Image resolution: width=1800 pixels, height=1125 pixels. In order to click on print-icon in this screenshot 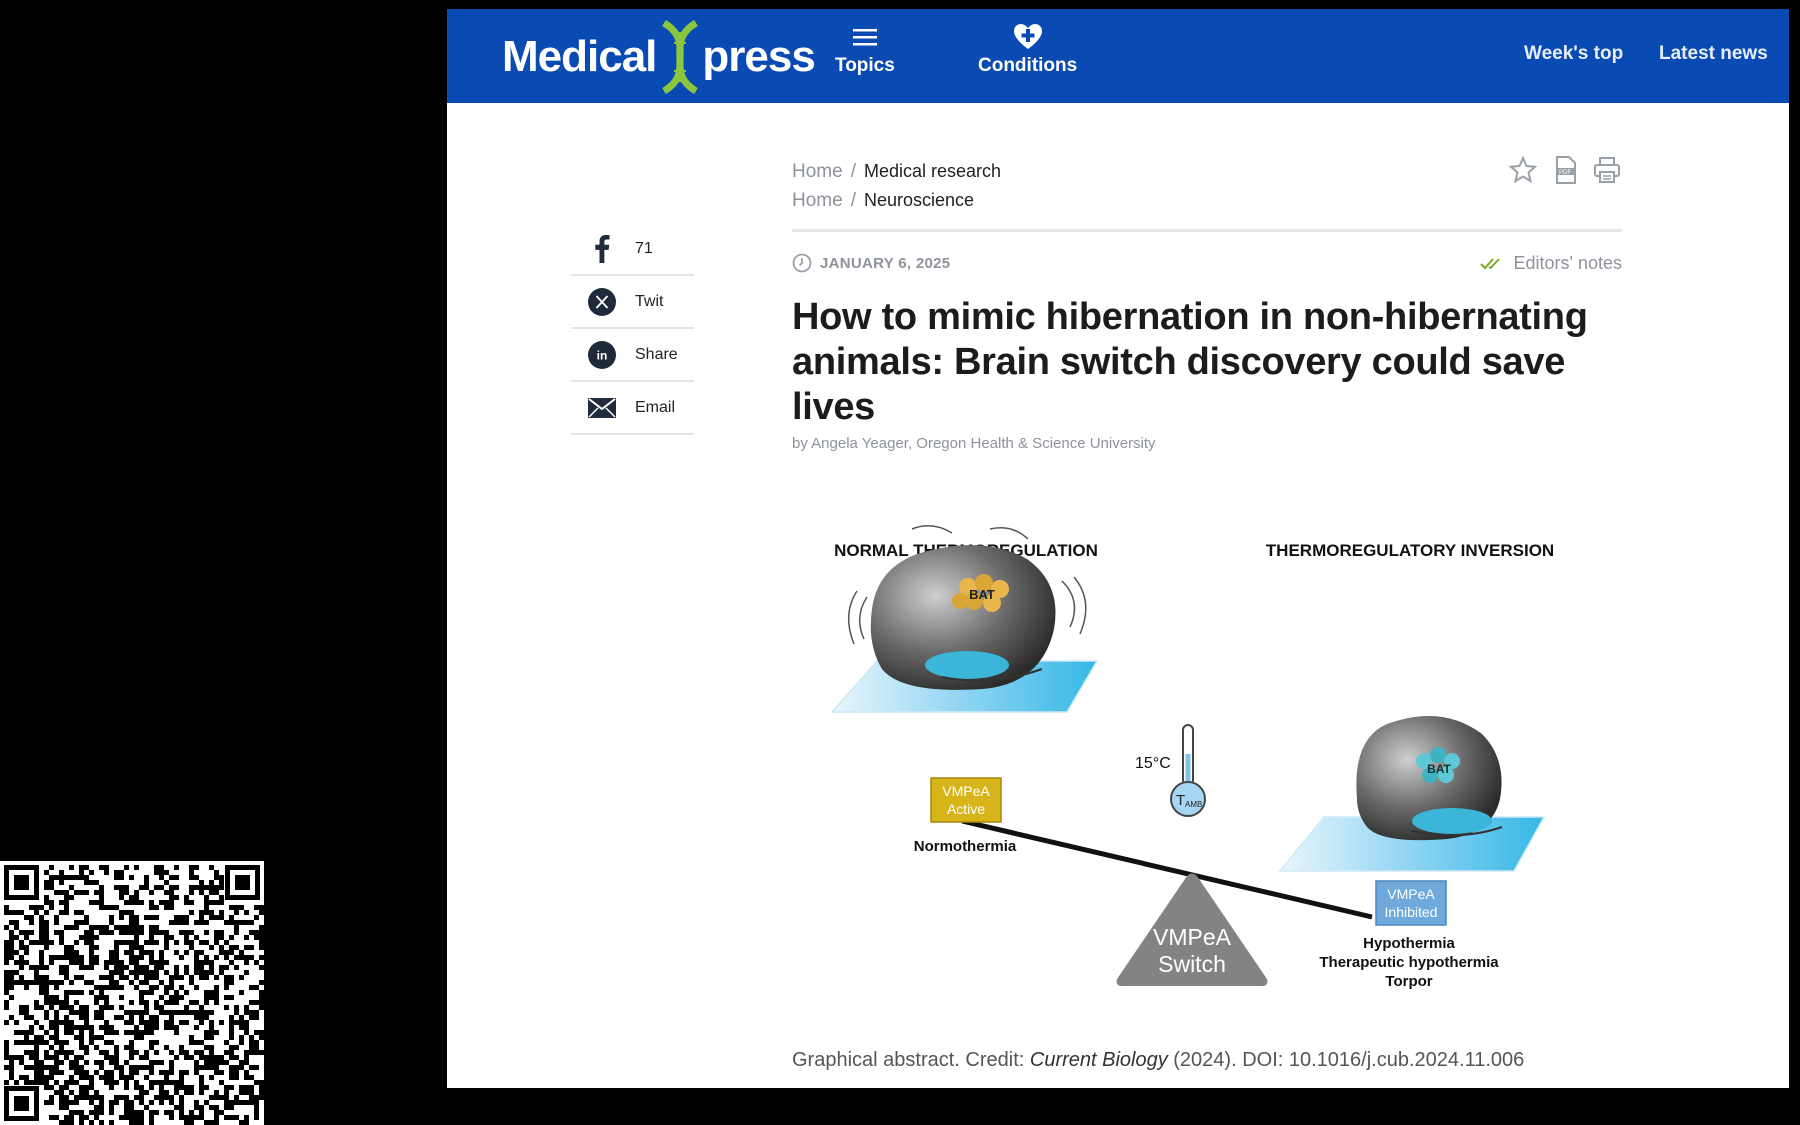, I will do `click(1607, 170)`.